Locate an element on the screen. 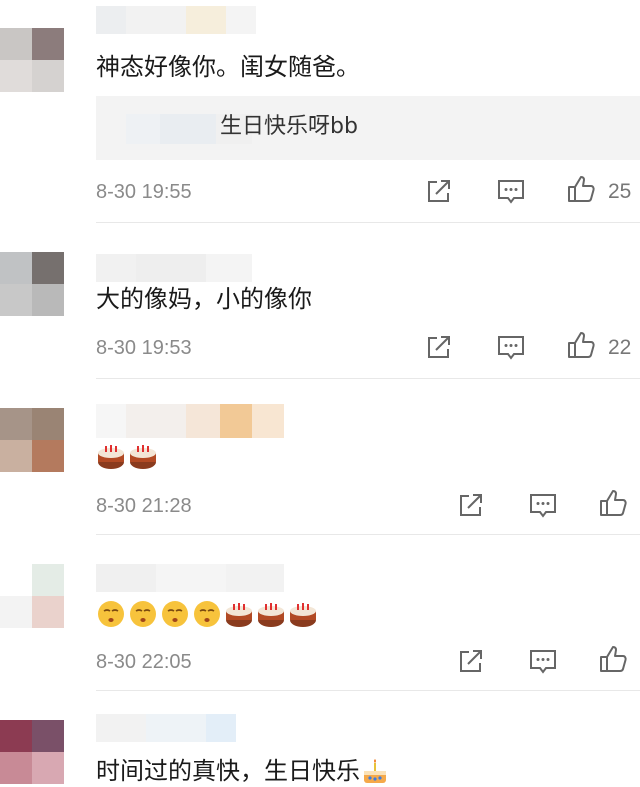  comment-time: 8-30 19:55 is located at coordinates (144, 192).